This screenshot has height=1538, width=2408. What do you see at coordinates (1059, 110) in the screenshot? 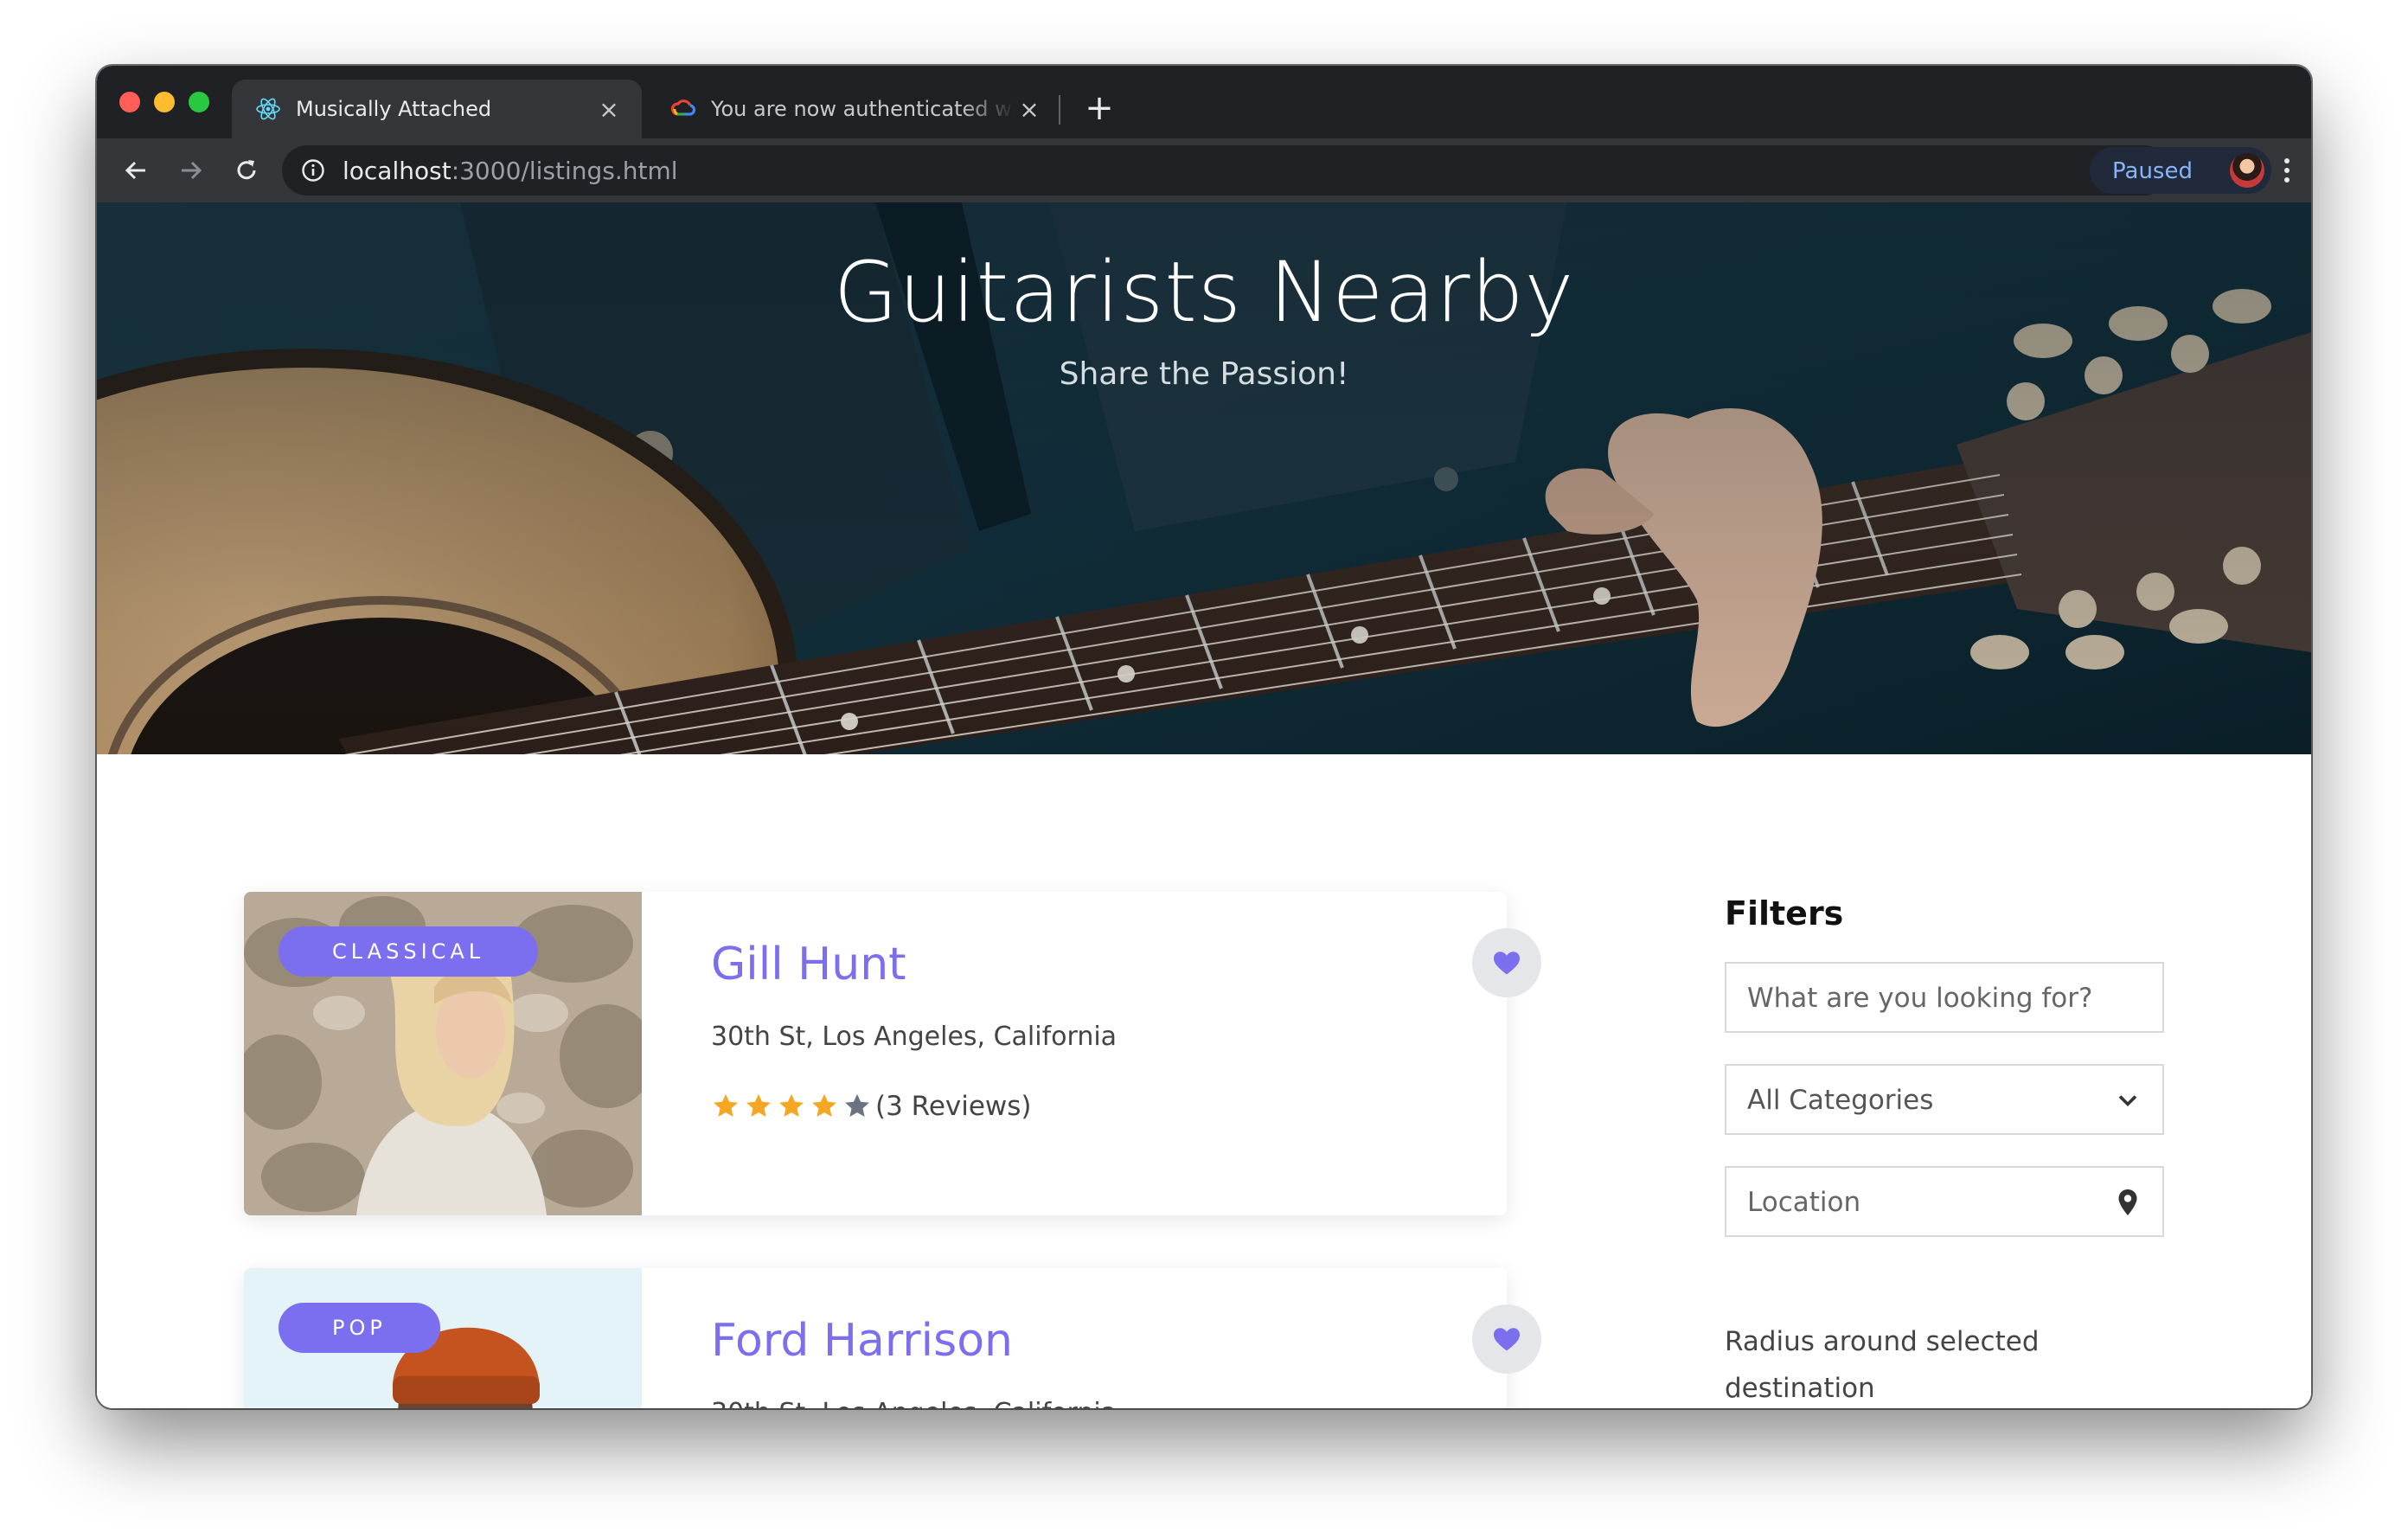
I see `tab-separator` at bounding box center [1059, 110].